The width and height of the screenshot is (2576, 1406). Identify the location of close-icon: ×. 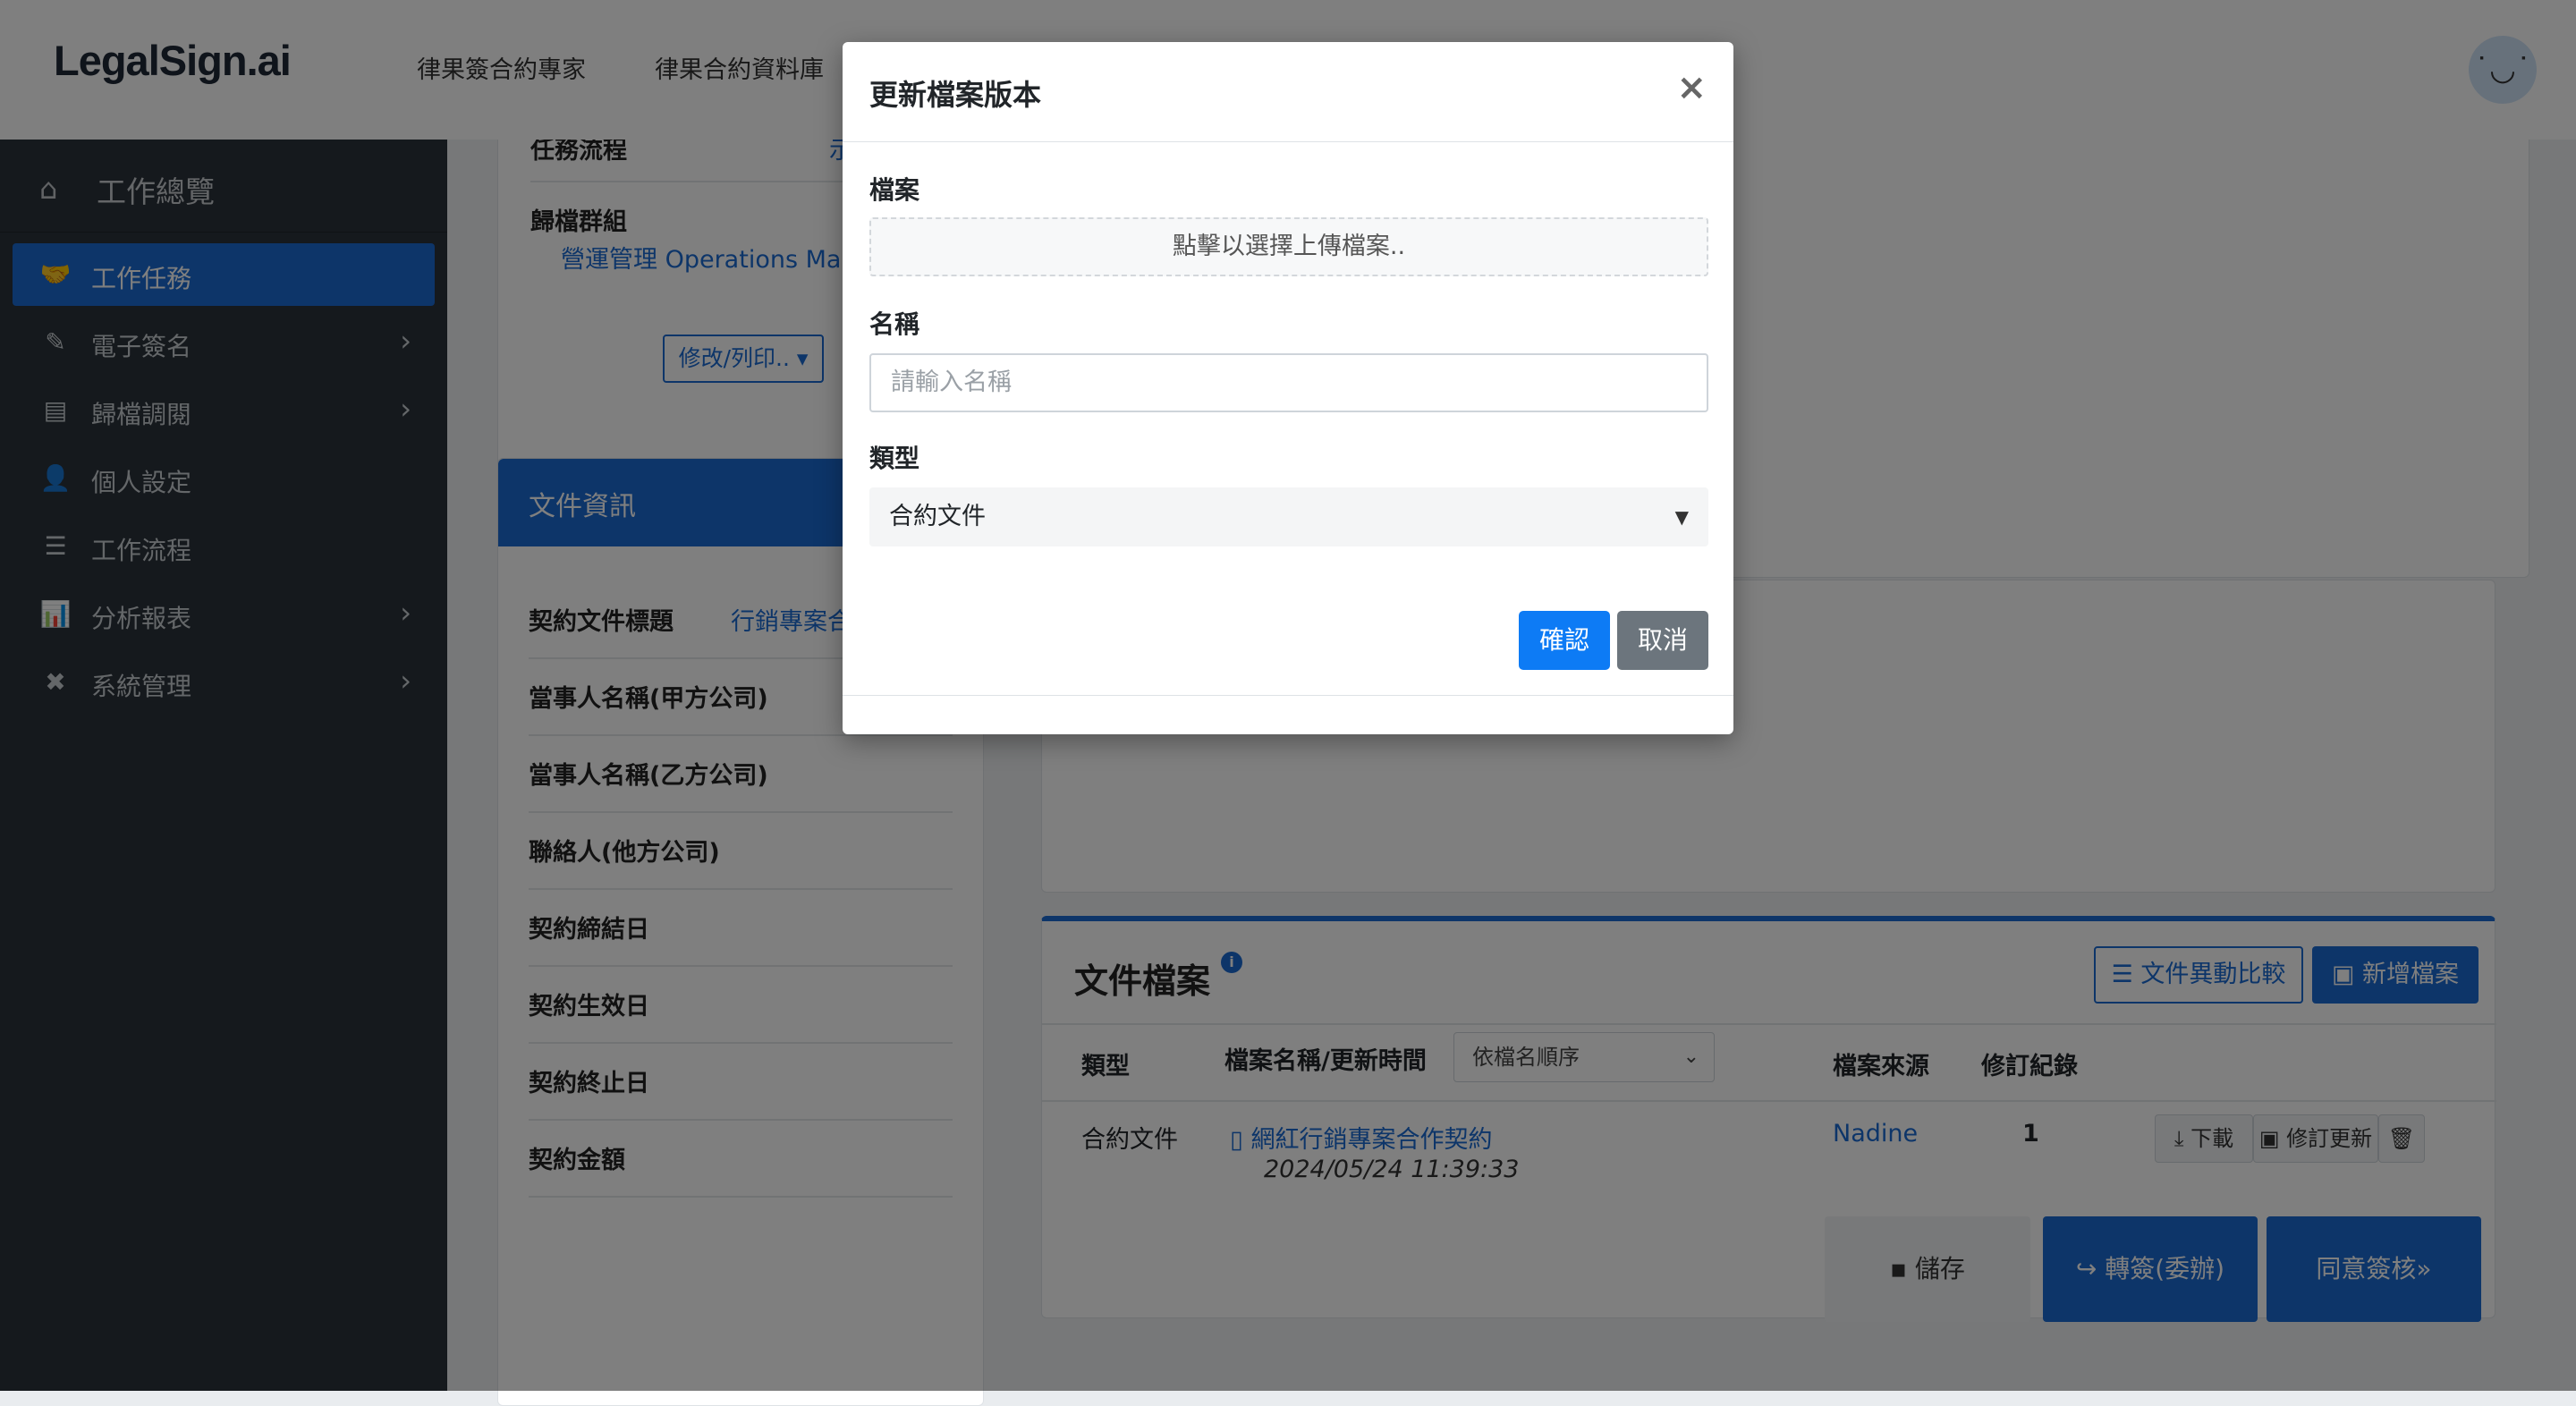
(1691, 87).